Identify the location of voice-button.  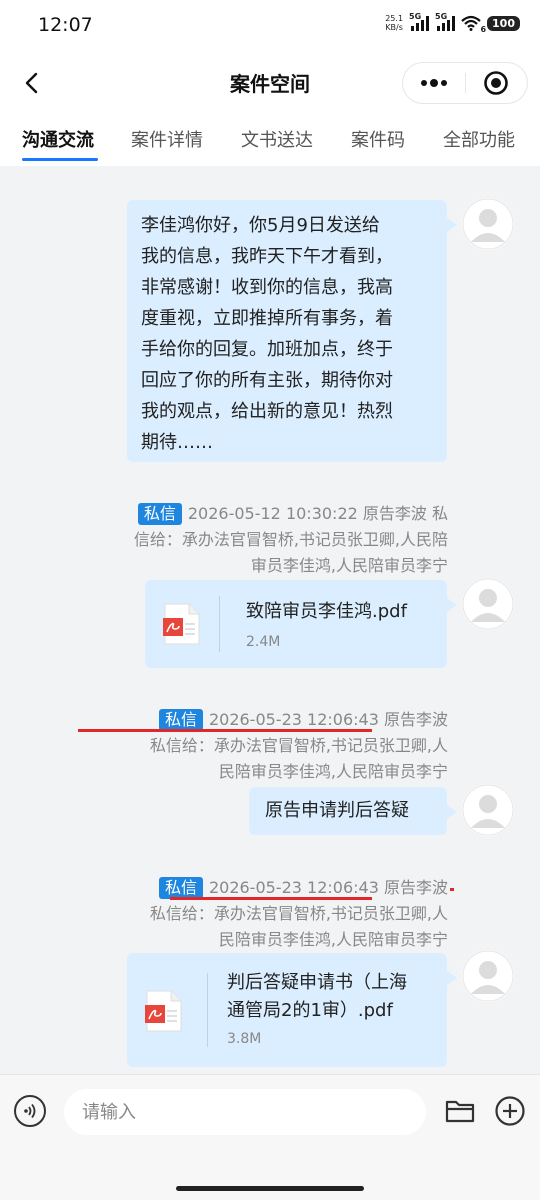
(30, 1111).